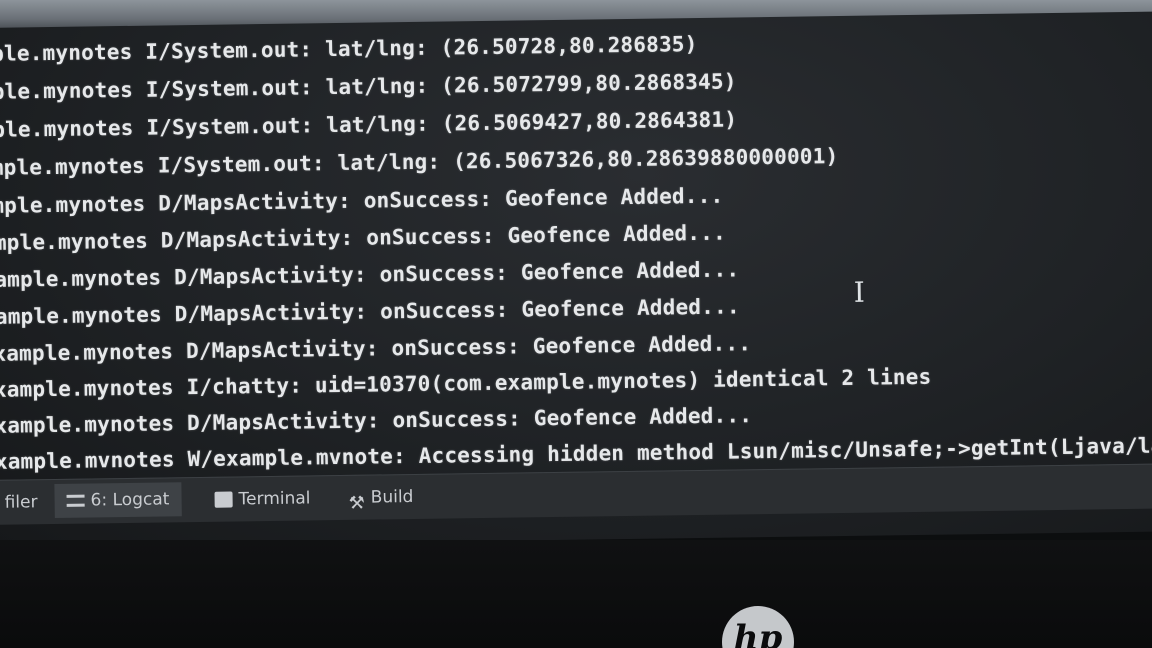 Image resolution: width=1152 pixels, height=648 pixels. Describe the element at coordinates (130, 500) in the screenshot. I see `tab-logcat-label: 6: Logcat` at that location.